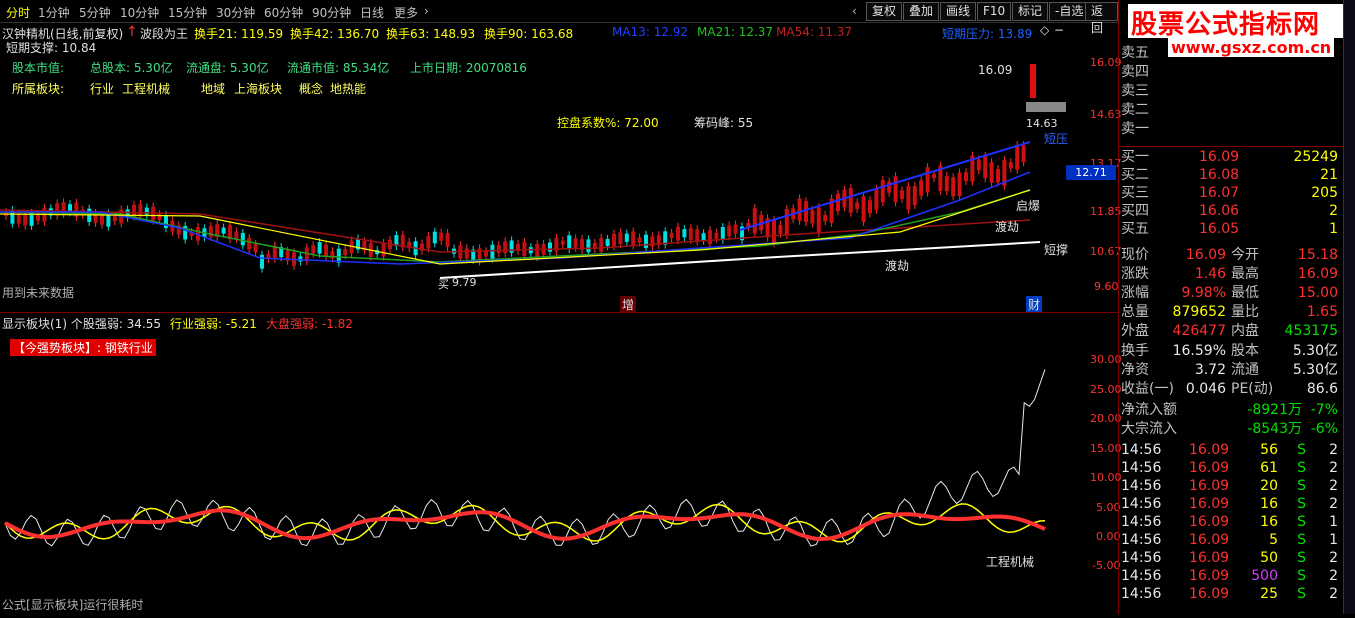 The height and width of the screenshot is (618, 1355). I want to click on future-data-note: 用到未来数据, so click(38, 293).